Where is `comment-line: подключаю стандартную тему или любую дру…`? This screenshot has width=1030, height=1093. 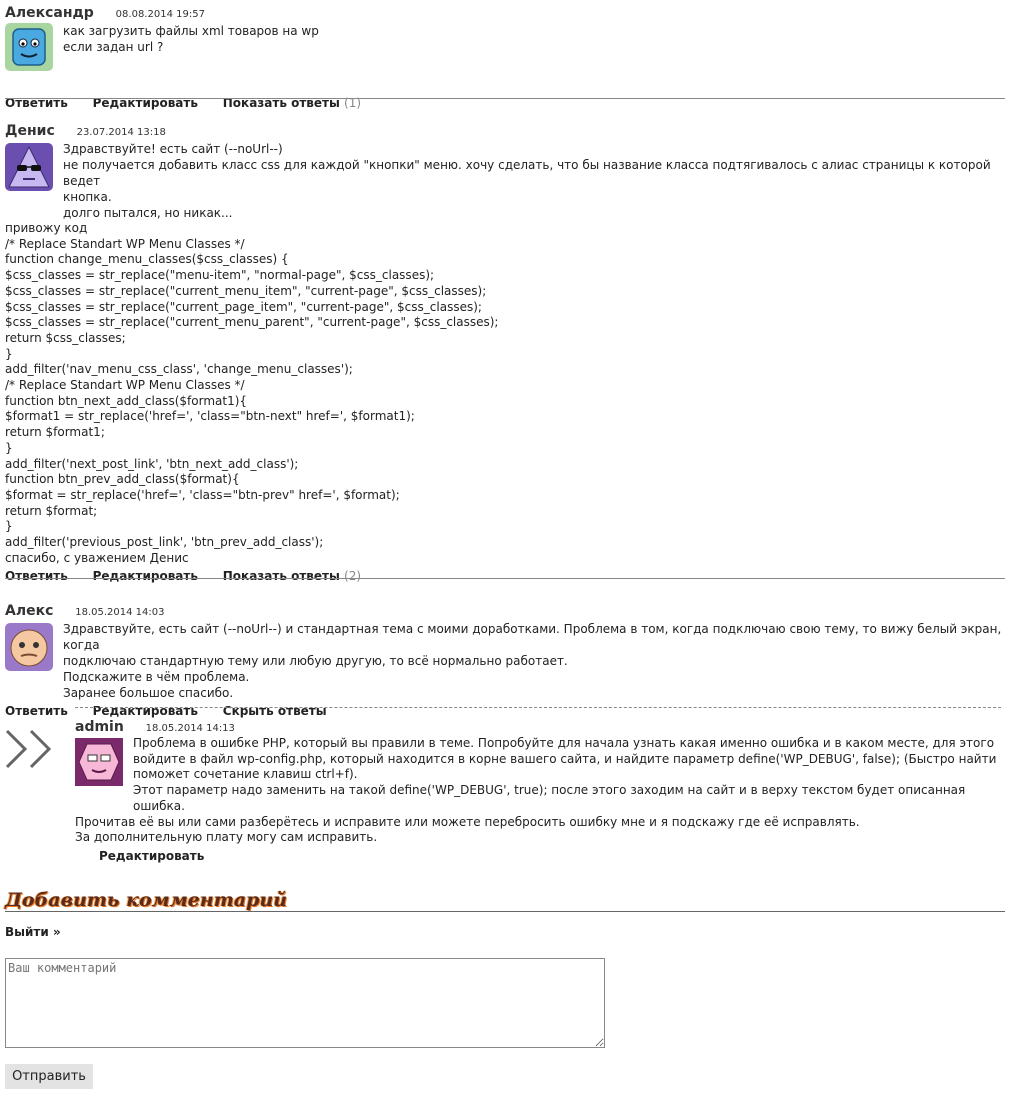 comment-line: подключаю стандартную тему или любую дру… is located at coordinates (315, 661).